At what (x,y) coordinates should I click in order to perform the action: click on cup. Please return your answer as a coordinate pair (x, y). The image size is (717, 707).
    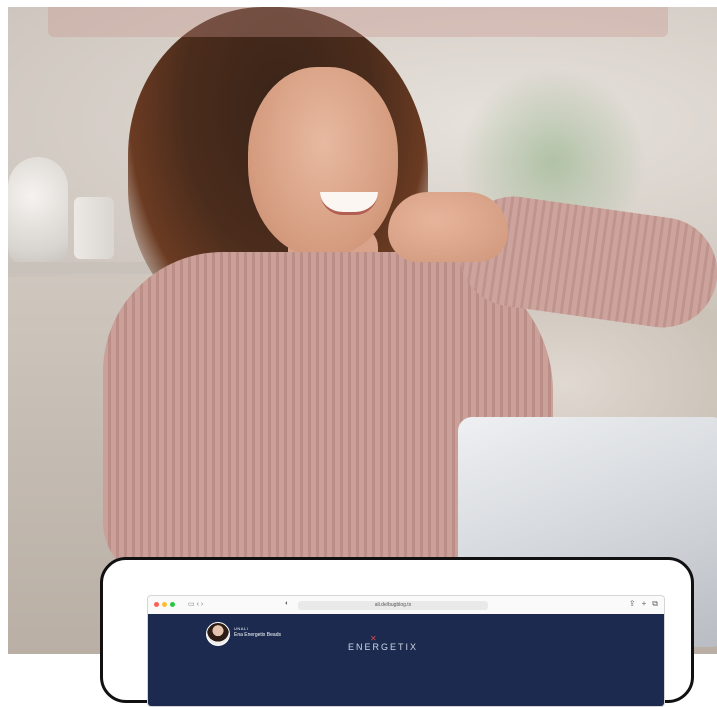
    Looking at the image, I should click on (94, 228).